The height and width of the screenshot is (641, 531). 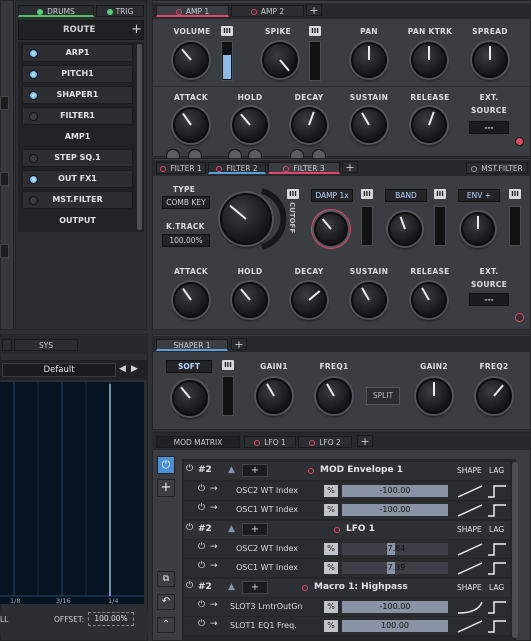 What do you see at coordinates (304, 168) in the screenshot?
I see `tab-filter3: FILTER 3` at bounding box center [304, 168].